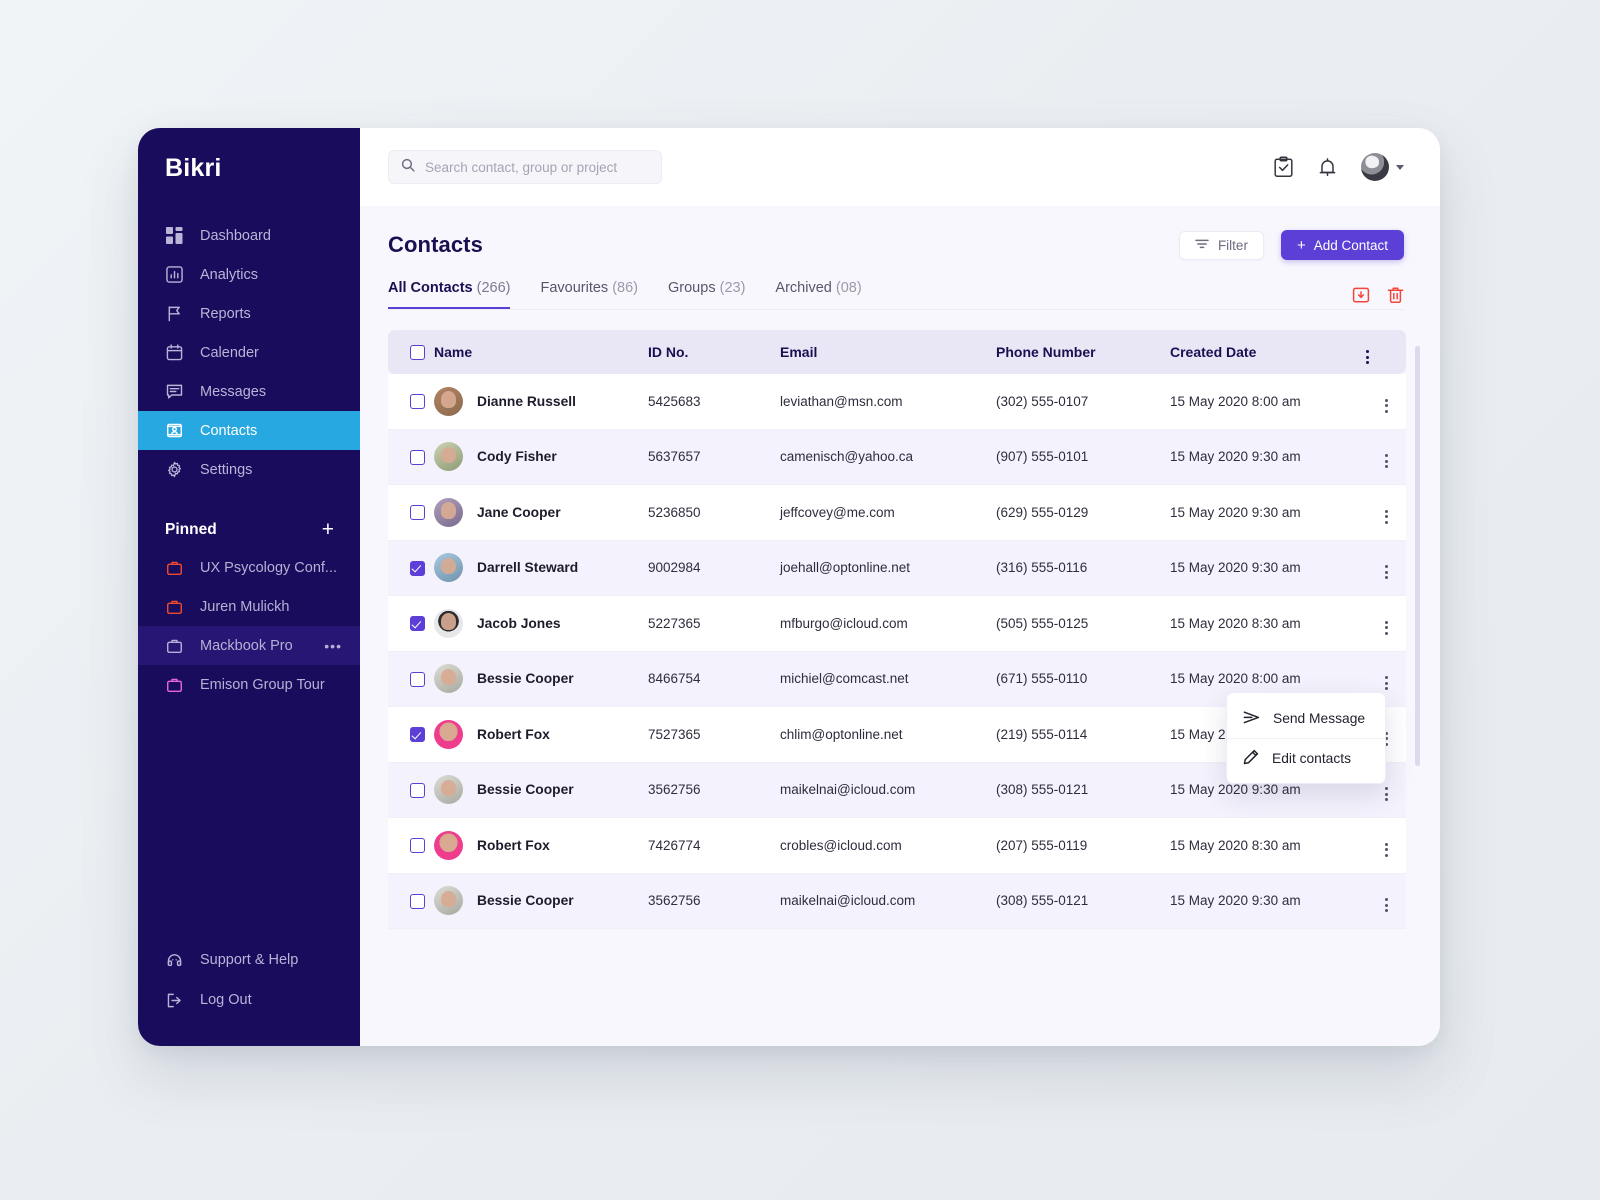 Image resolution: width=1600 pixels, height=1200 pixels. I want to click on vertical-scrollbar, so click(1417, 556).